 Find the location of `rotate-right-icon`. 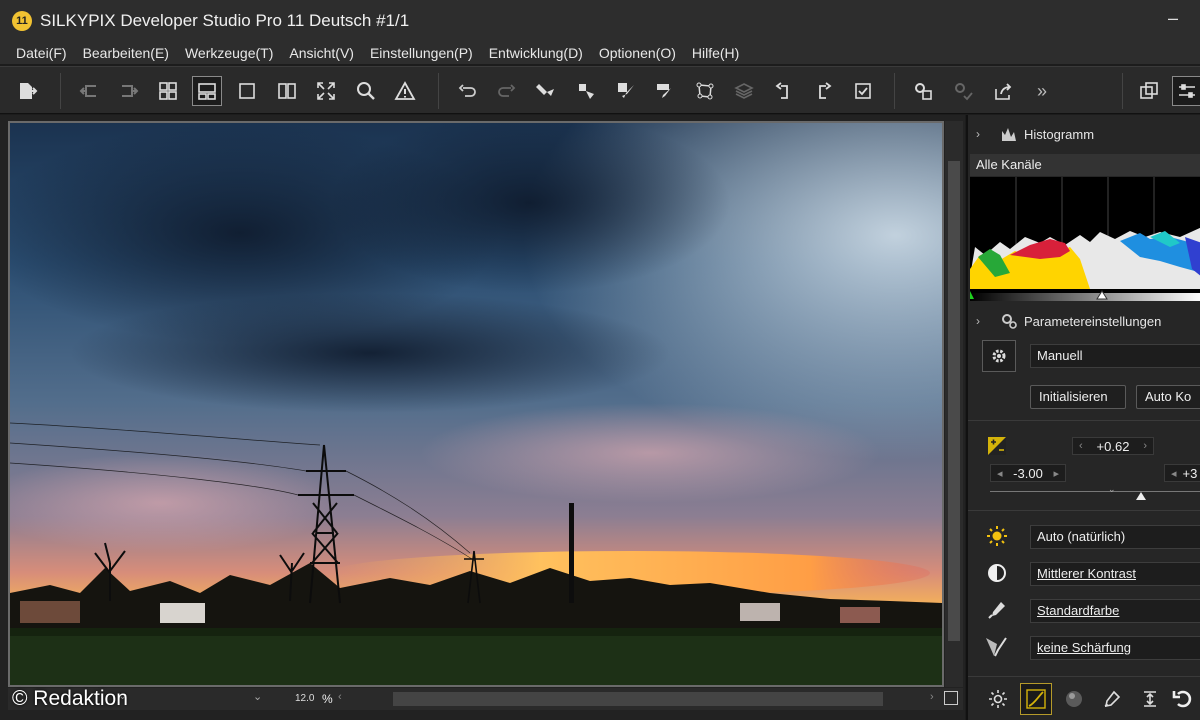

rotate-right-icon is located at coordinates (823, 91).